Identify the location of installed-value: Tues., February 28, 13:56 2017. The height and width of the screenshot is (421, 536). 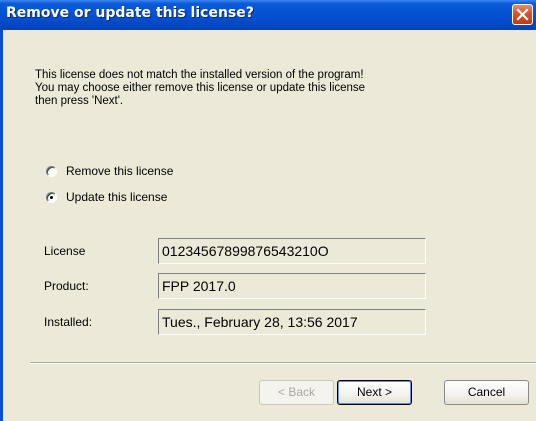
(260, 322).